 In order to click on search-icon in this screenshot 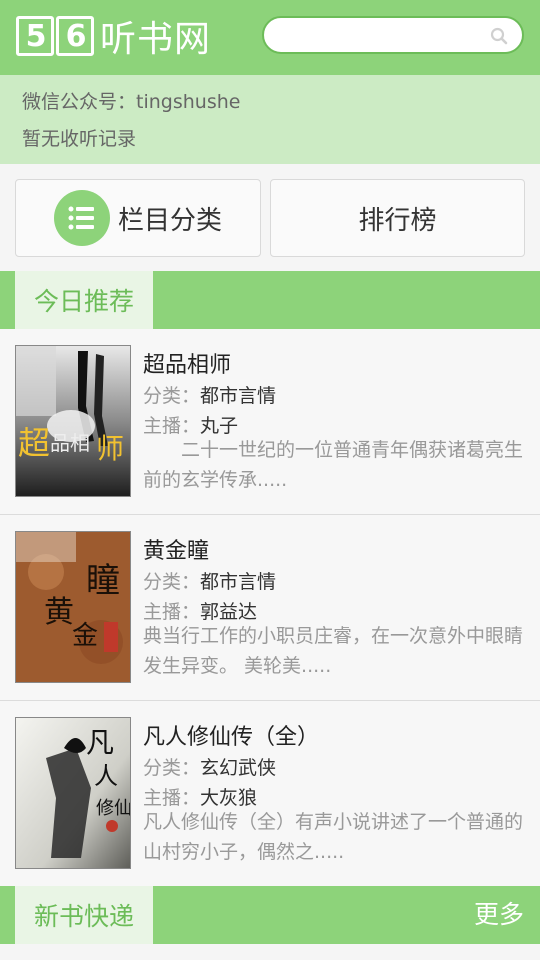, I will do `click(499, 36)`.